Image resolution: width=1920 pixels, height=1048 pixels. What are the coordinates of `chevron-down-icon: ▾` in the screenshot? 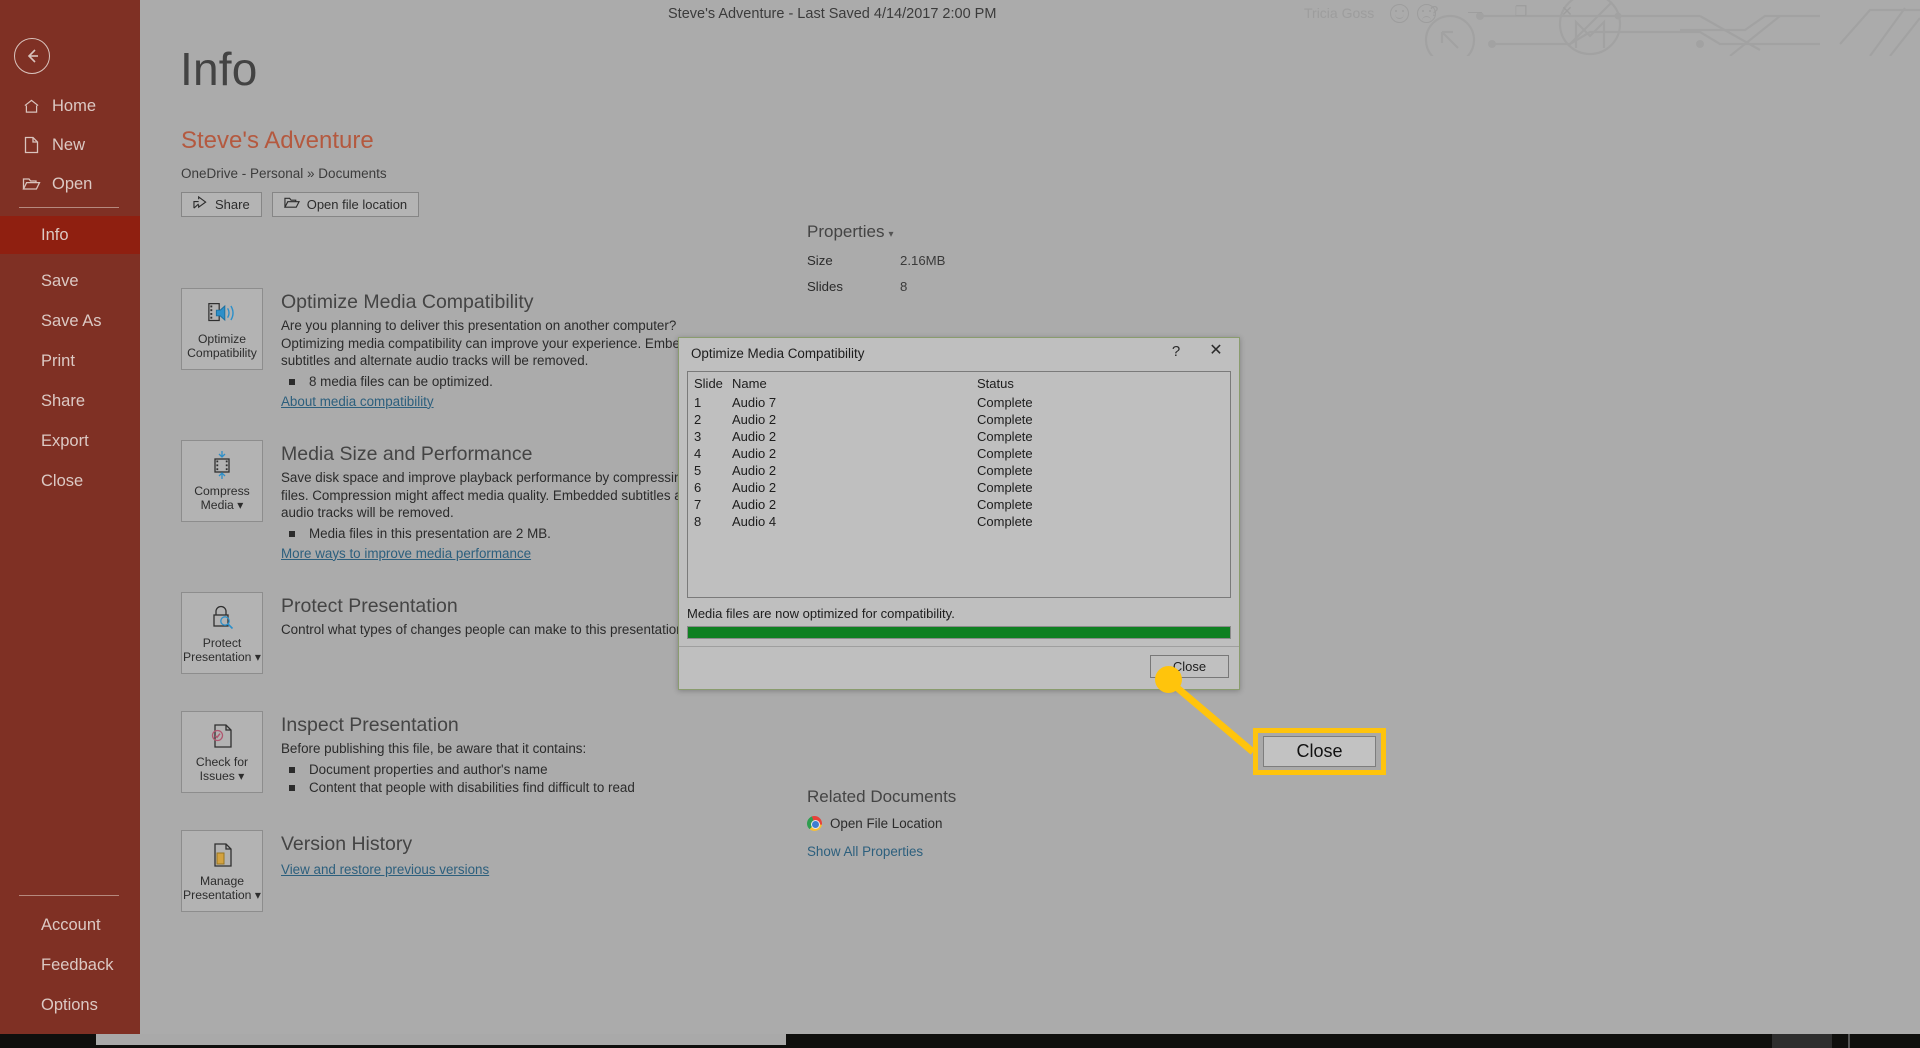 It's located at (891, 234).